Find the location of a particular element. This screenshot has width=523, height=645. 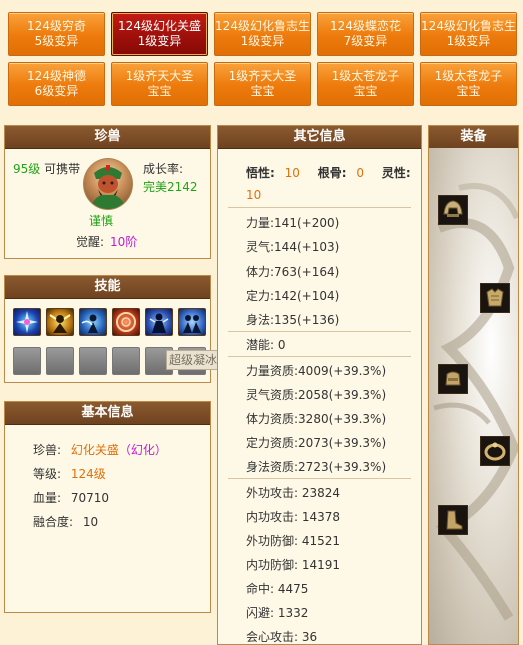

stat-label: 灵气: is located at coordinates (260, 247).